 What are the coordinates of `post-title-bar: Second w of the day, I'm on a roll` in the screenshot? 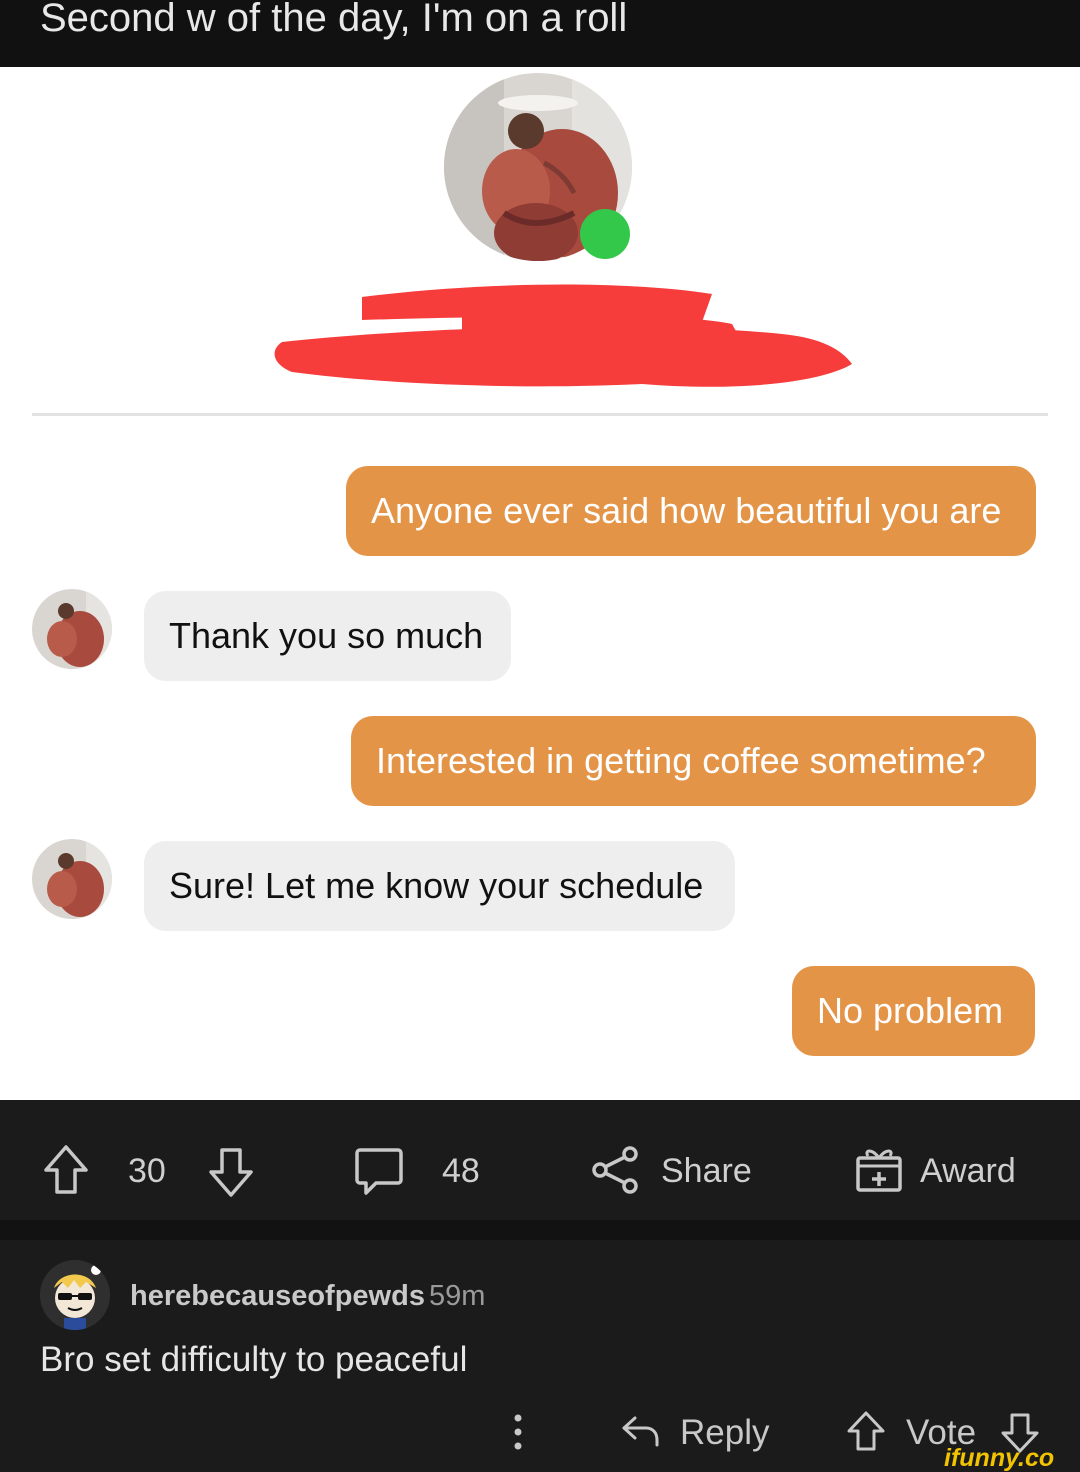 It's located at (540, 33).